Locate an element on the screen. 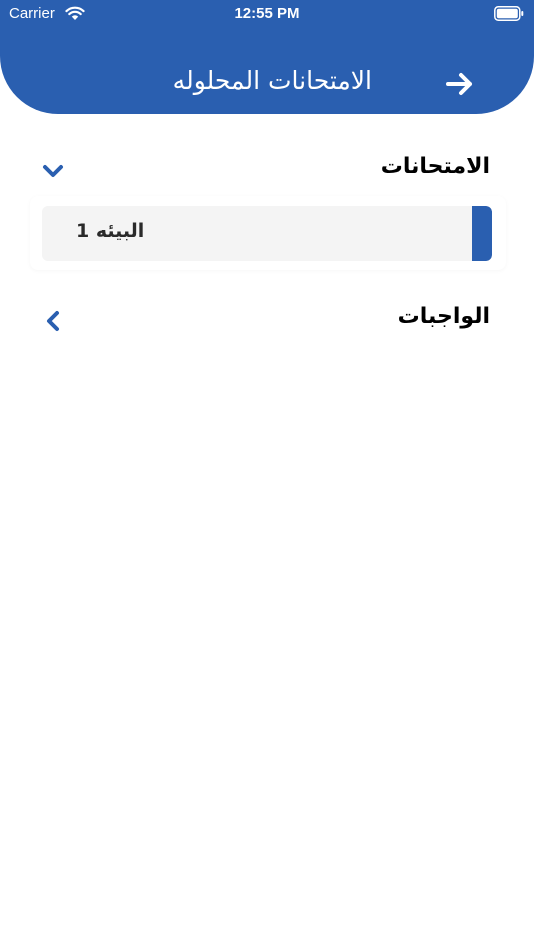  battery-icon is located at coordinates (509, 13).